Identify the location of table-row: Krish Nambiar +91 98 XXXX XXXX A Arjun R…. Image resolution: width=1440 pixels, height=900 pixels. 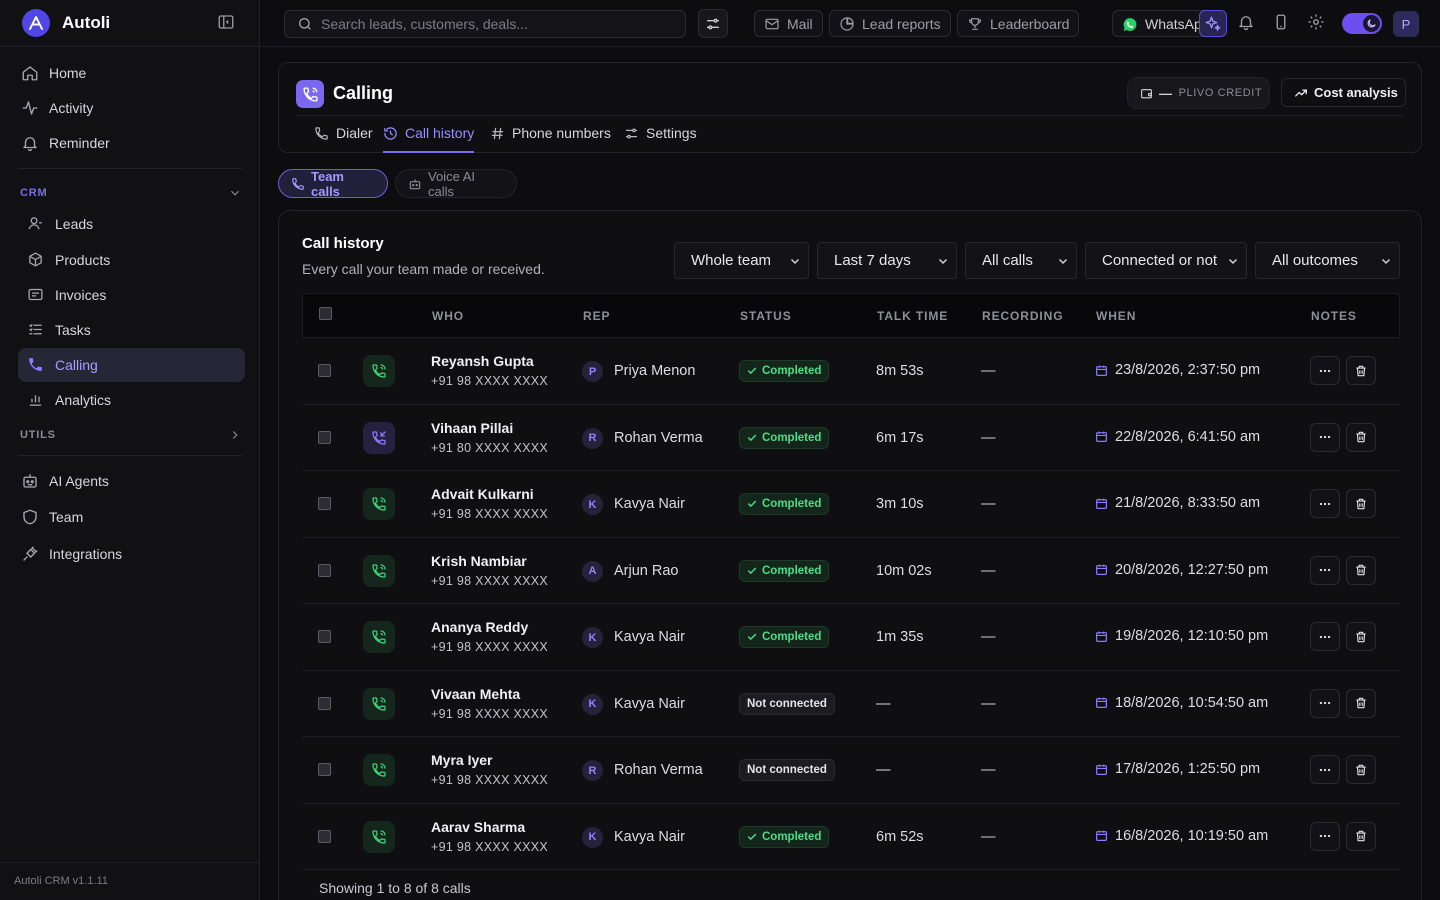
(851, 571).